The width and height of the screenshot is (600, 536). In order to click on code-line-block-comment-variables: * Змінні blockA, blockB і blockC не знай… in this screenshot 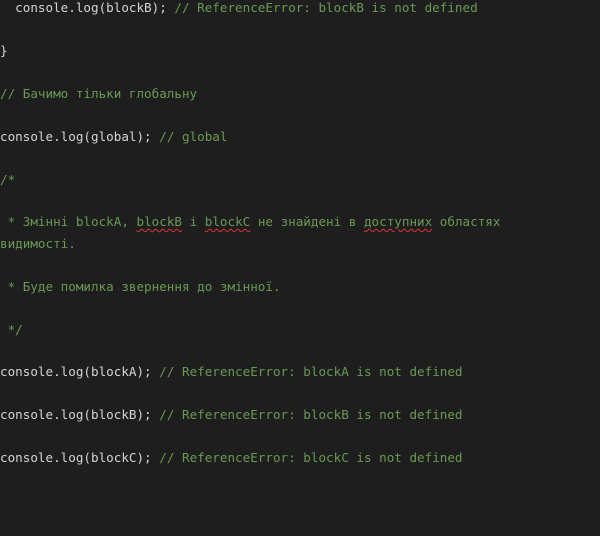, I will do `click(250, 222)`.